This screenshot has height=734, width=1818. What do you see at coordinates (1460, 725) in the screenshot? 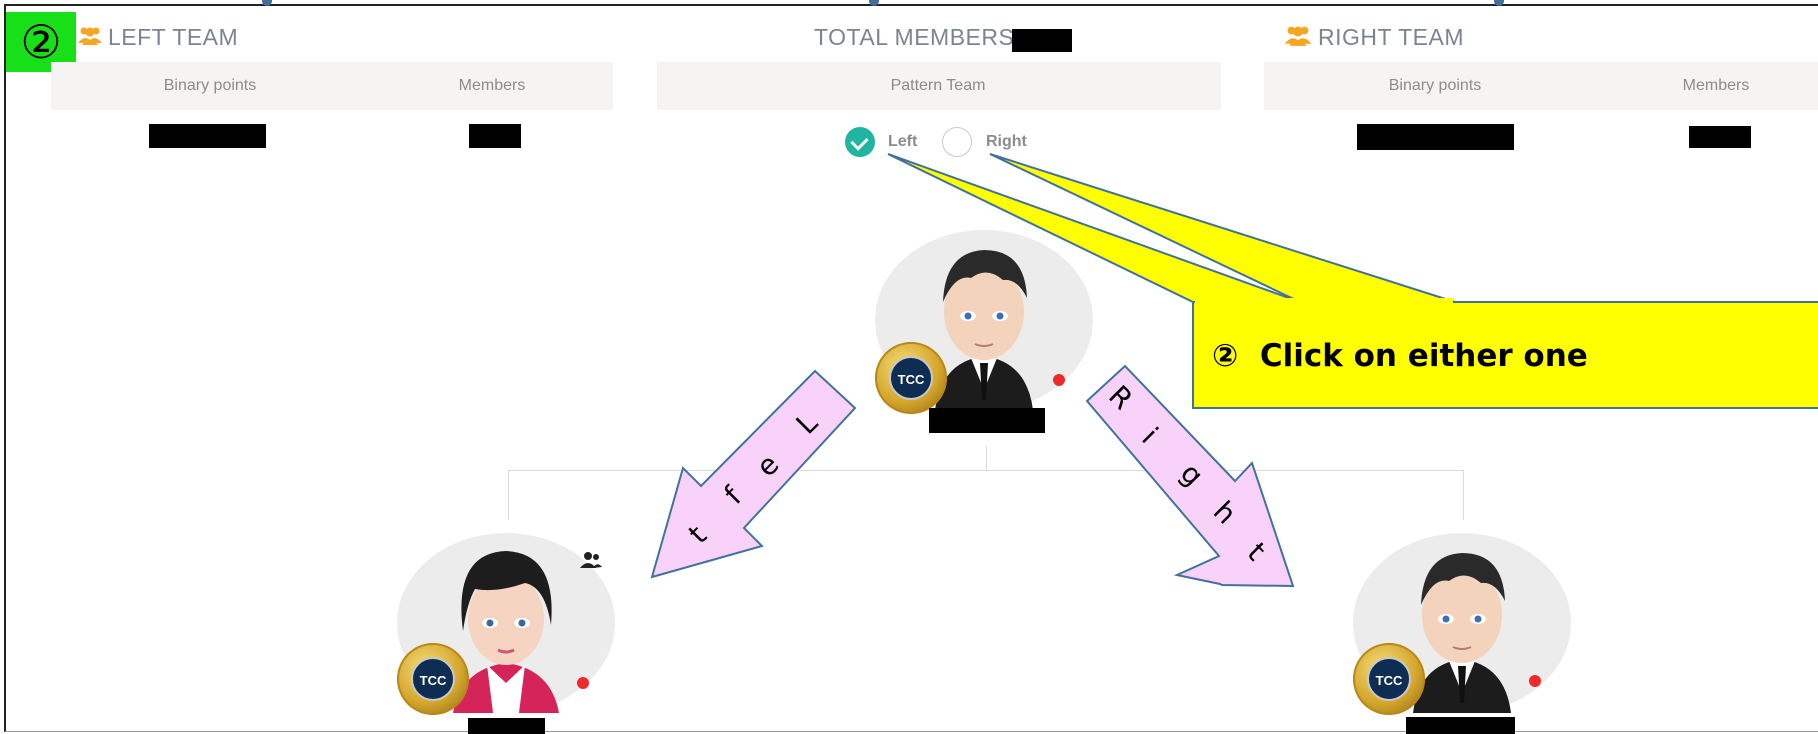
I see `right-member-name-redacted` at bounding box center [1460, 725].